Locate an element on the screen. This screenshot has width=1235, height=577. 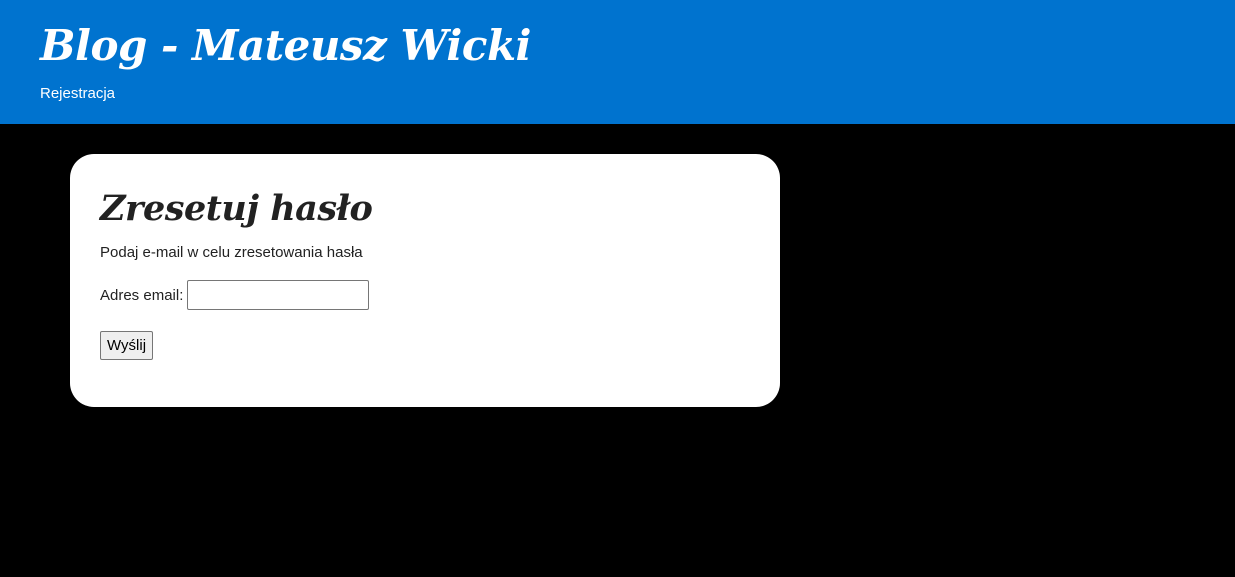
email-label: Adres email: is located at coordinates (142, 295).